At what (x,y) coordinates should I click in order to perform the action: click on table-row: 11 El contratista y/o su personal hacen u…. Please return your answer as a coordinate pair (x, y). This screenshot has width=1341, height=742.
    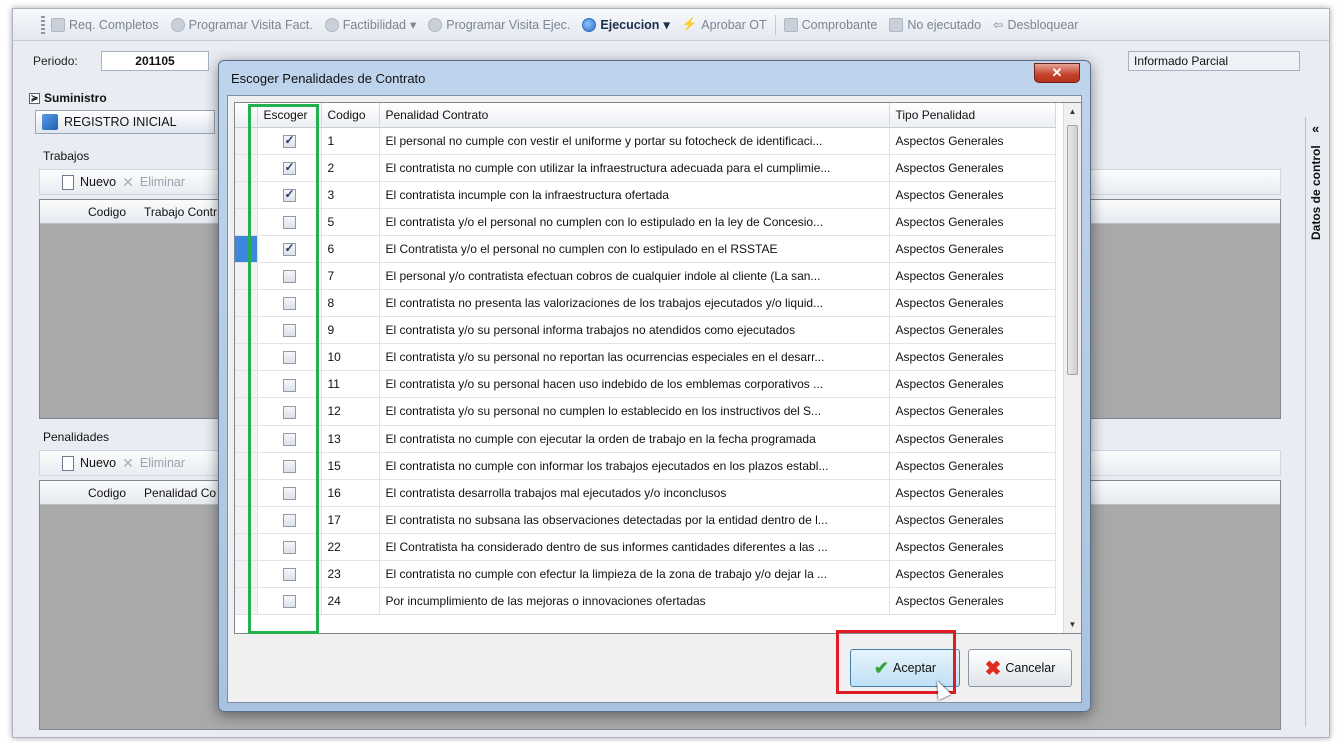
    Looking at the image, I should click on (645, 384).